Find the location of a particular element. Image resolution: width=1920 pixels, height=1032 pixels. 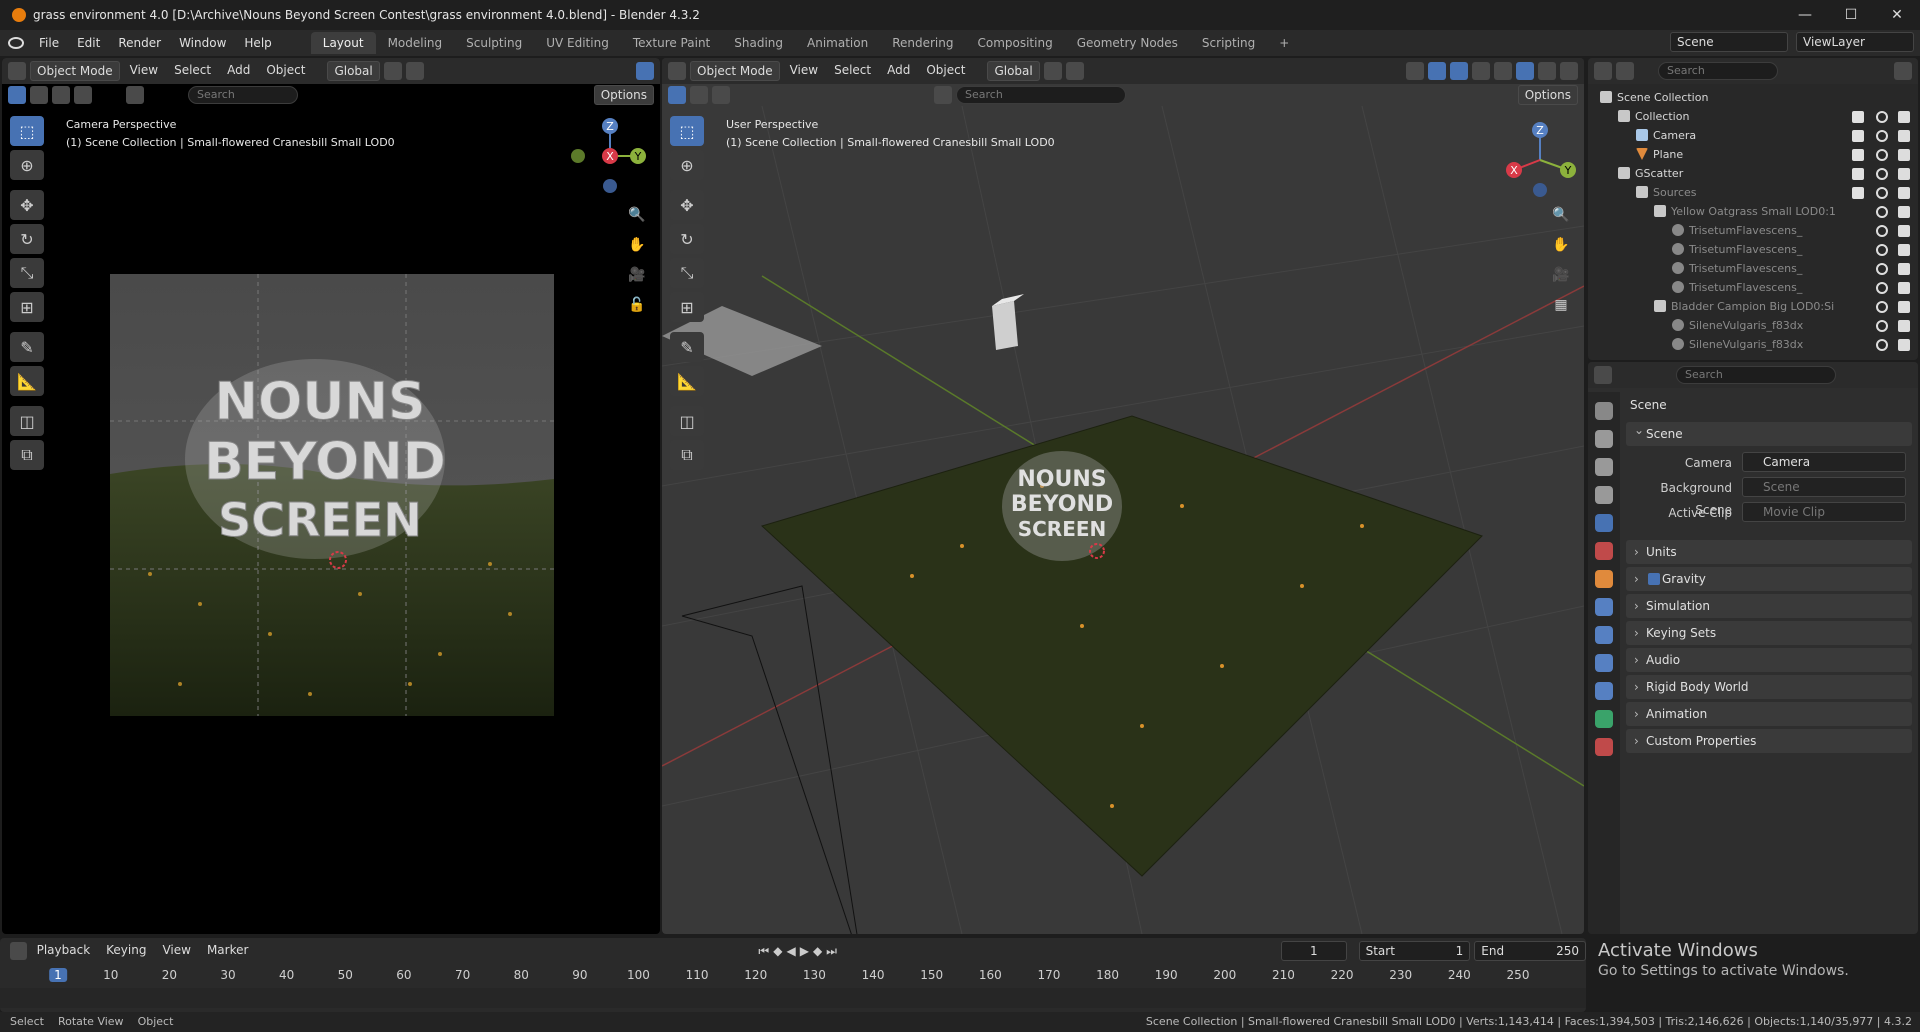

right-rotate-tool-icon: ↻ is located at coordinates (687, 239).